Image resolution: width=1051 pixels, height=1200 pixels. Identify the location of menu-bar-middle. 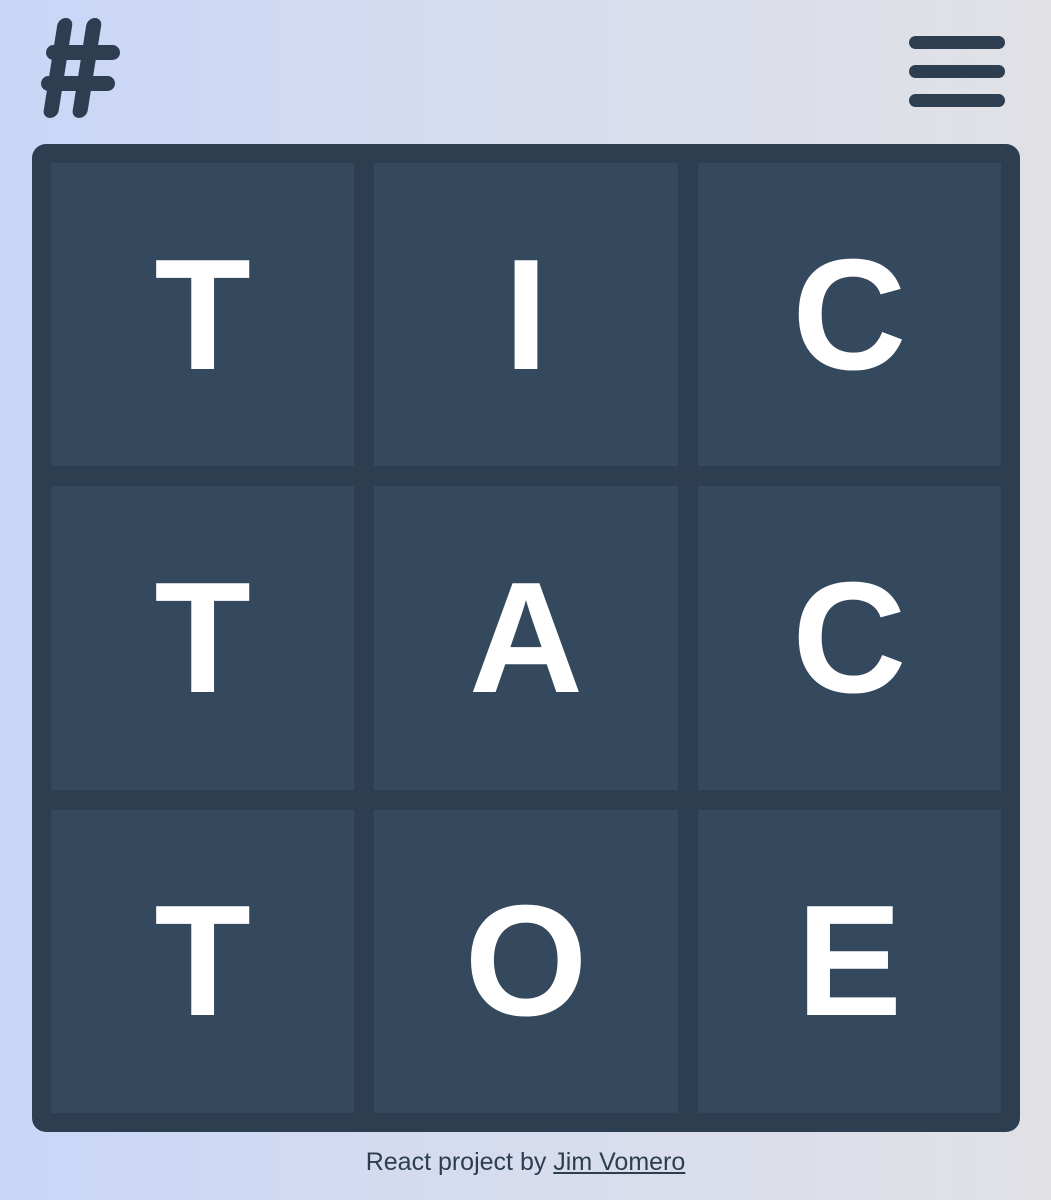
(957, 71).